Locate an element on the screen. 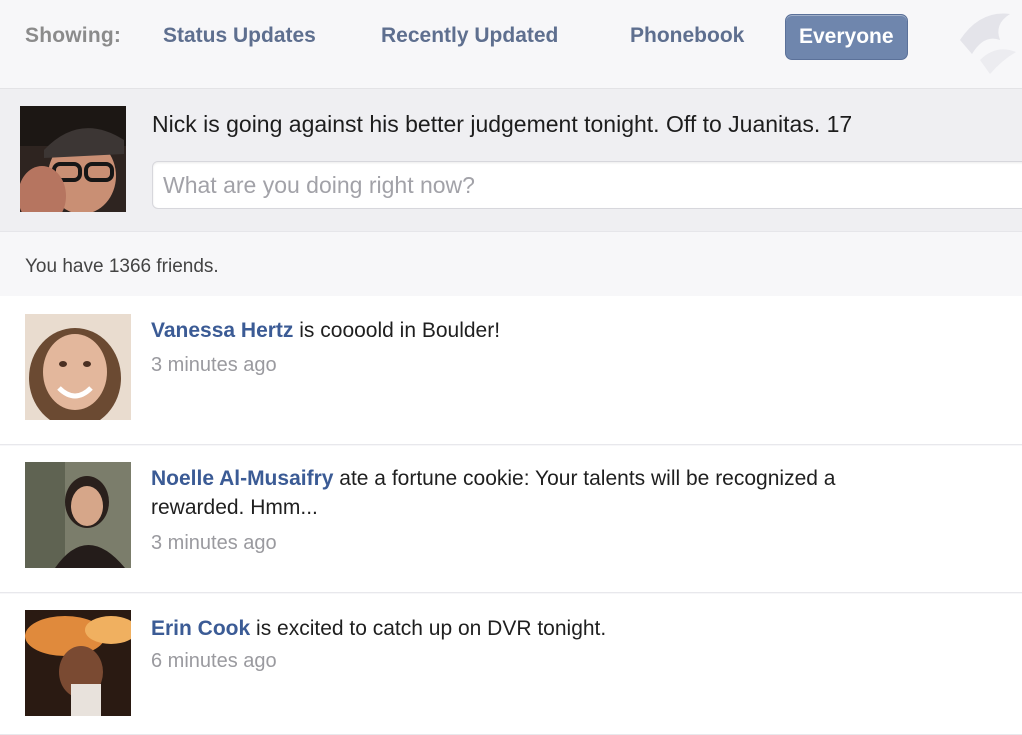 This screenshot has height=735, width=1022. friend-name-link: Erin Cook is located at coordinates (200, 628).